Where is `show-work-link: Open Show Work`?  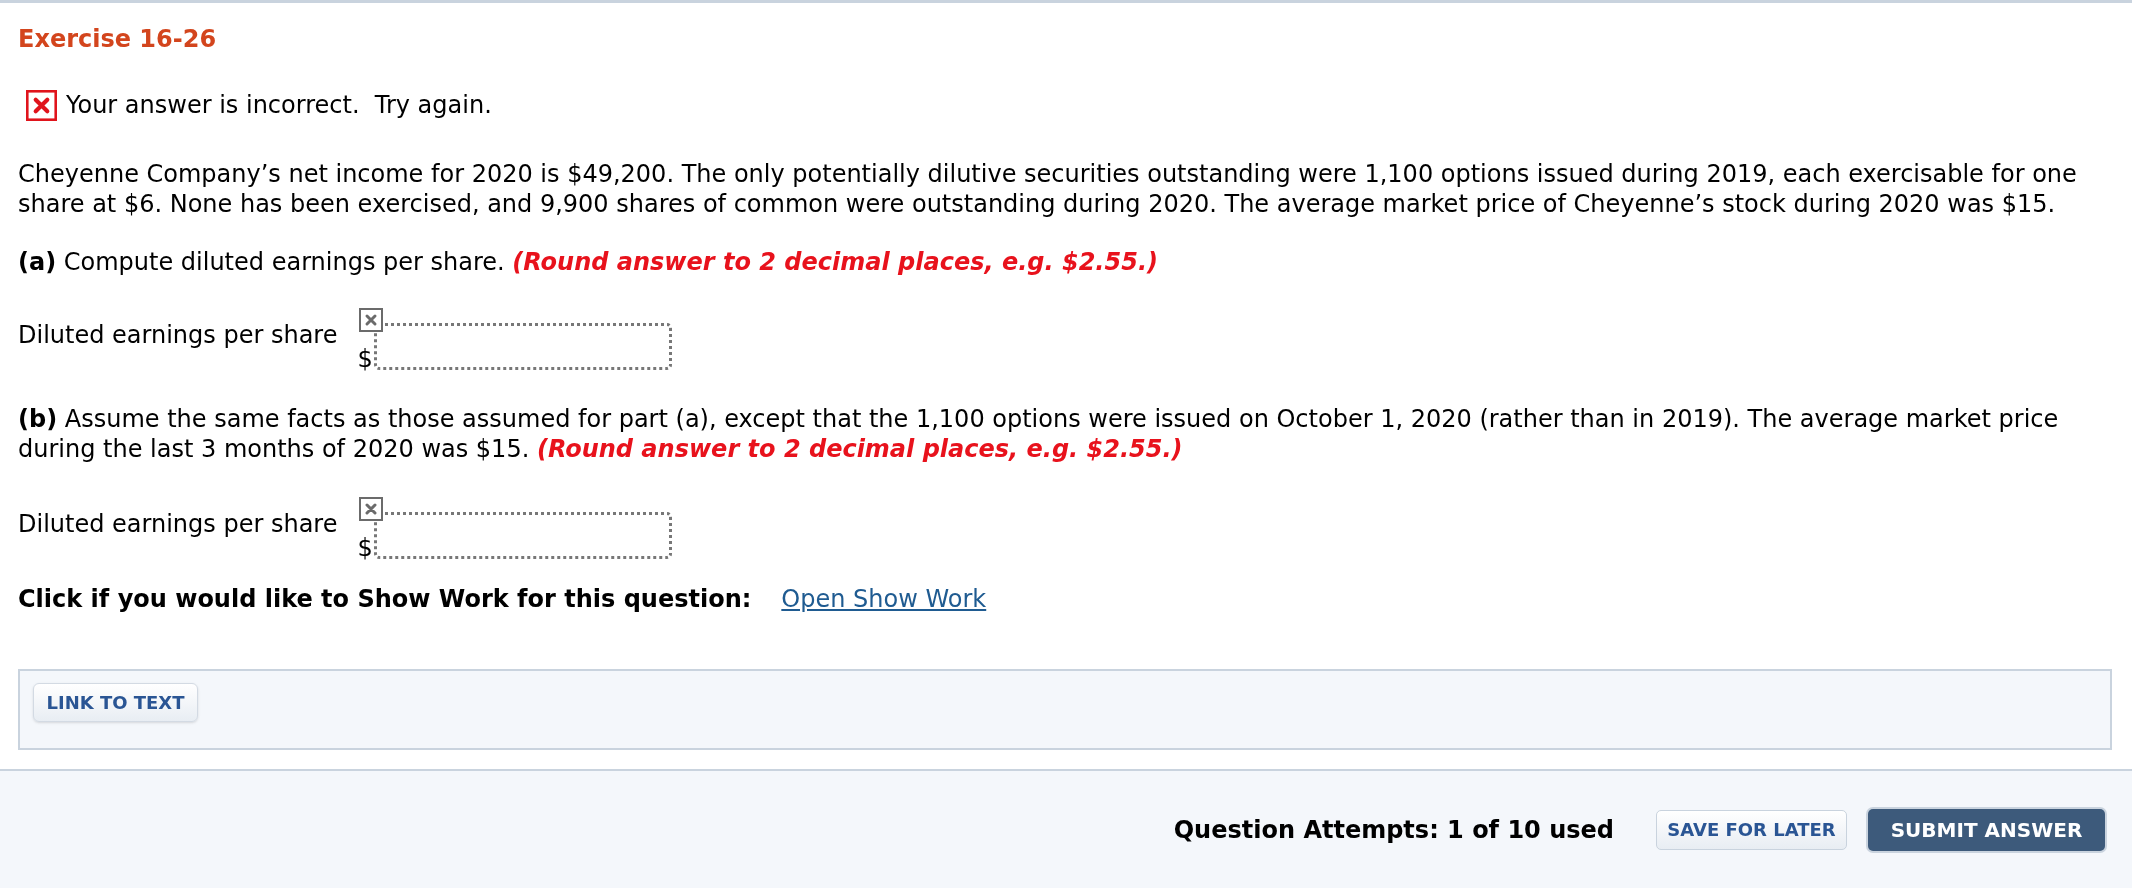
show-work-link: Open Show Work is located at coordinates (884, 599).